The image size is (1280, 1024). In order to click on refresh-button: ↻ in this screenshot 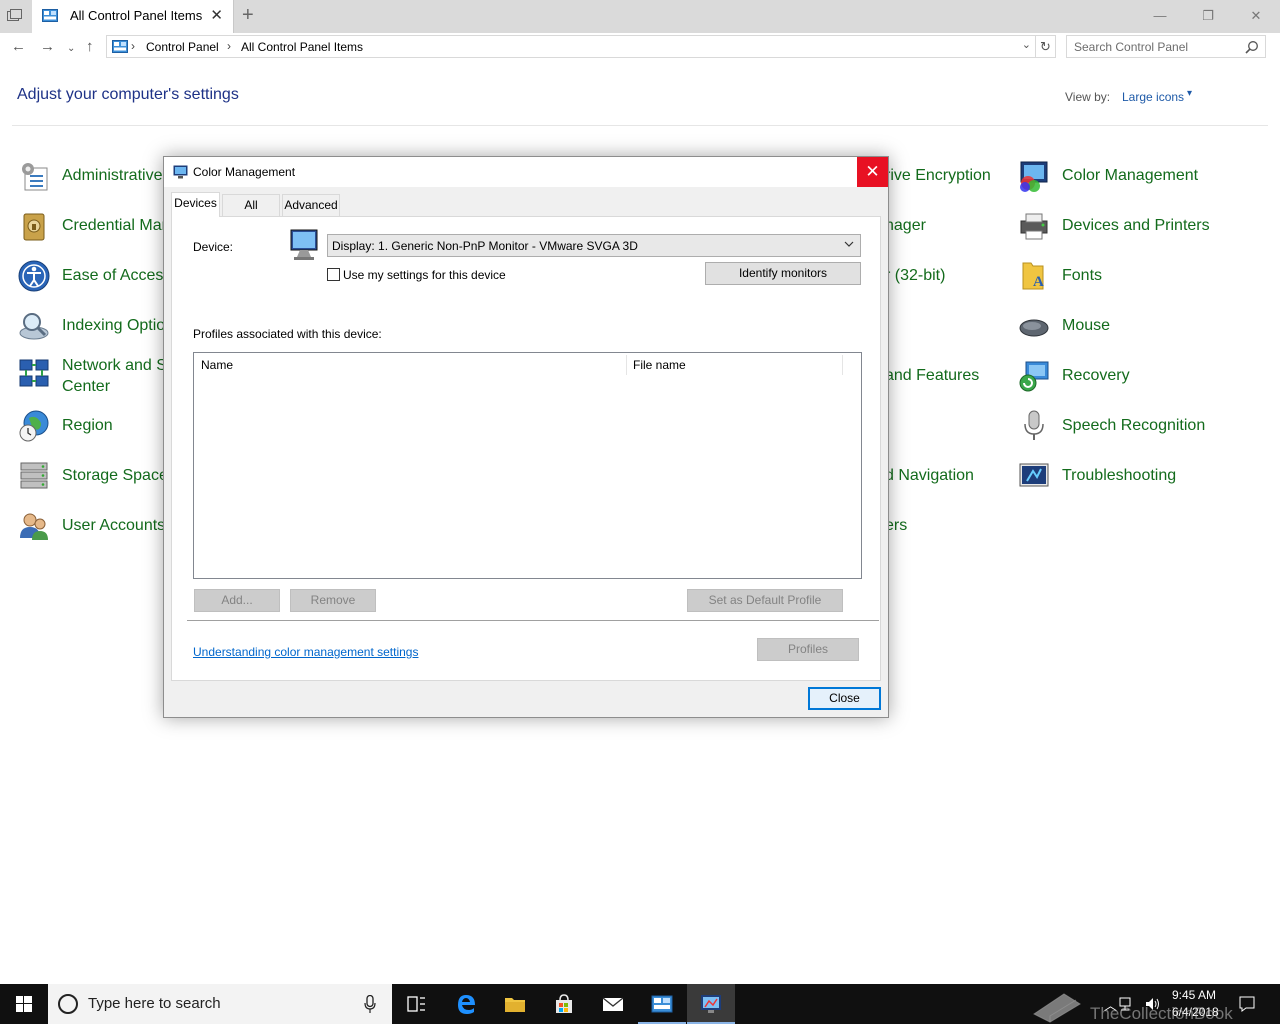, I will do `click(1046, 46)`.